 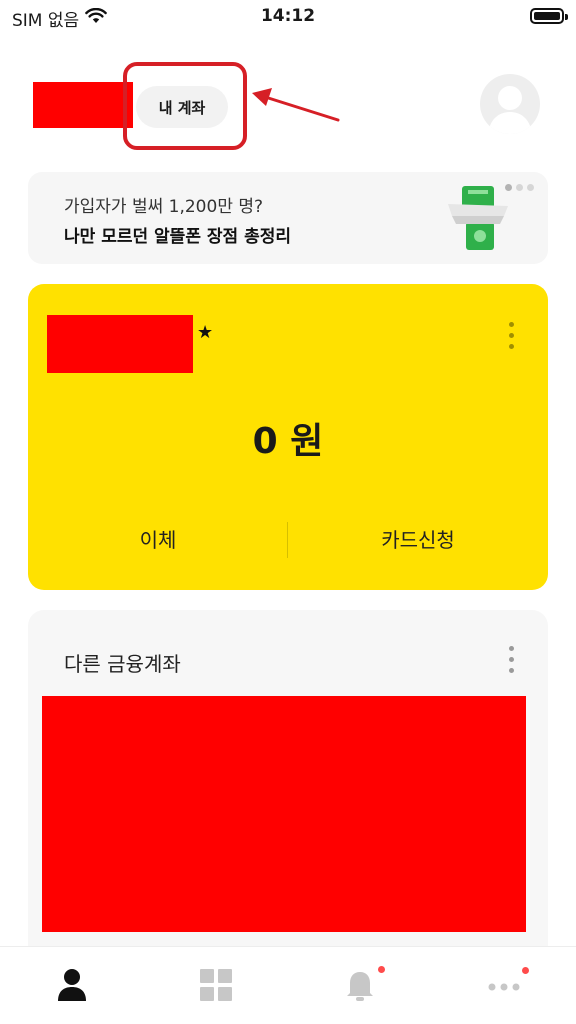 What do you see at coordinates (478, 218) in the screenshot?
I see `hourglass-money-icon` at bounding box center [478, 218].